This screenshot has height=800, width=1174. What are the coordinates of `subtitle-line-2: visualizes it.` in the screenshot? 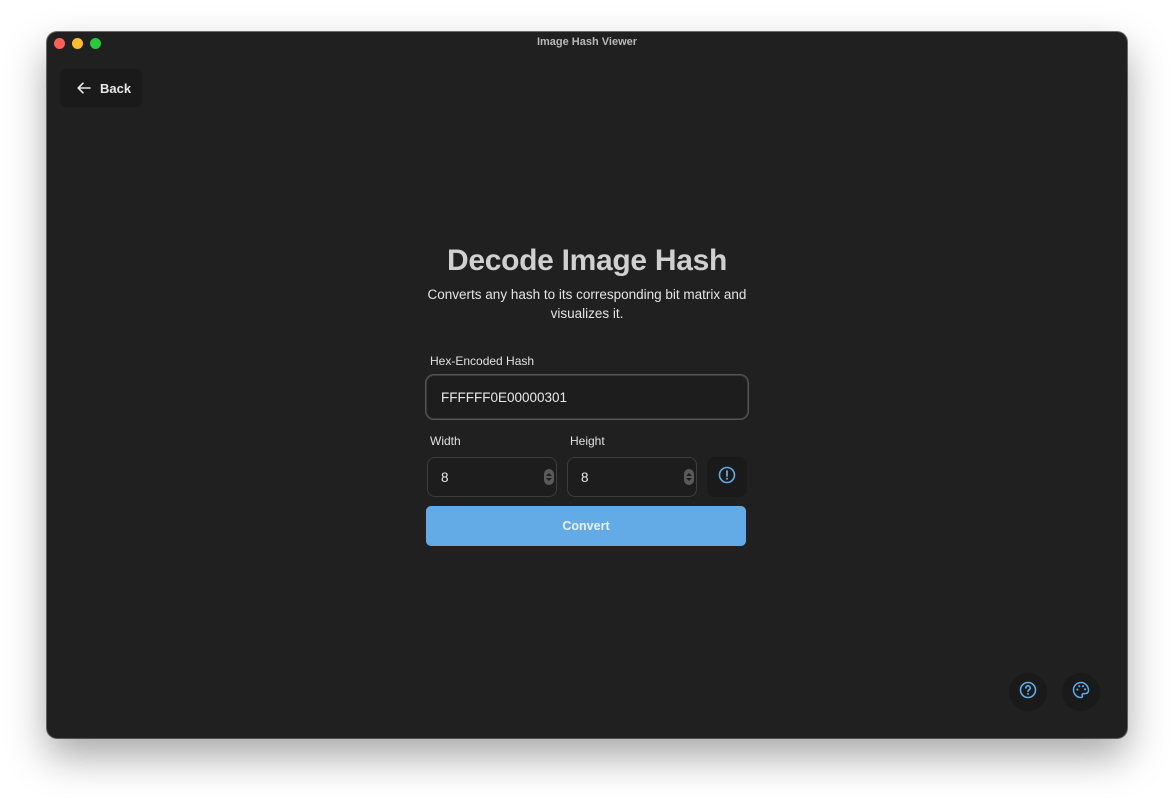 It's located at (587, 313).